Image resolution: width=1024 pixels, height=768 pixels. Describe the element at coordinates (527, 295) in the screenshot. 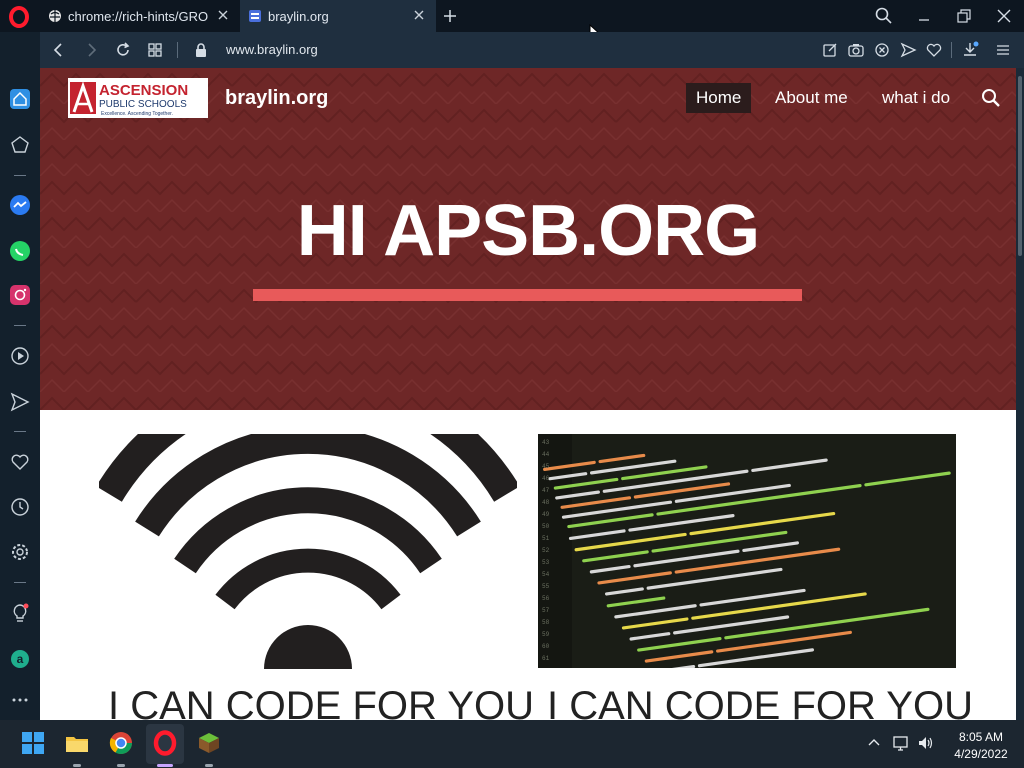

I see `hero-underline` at that location.